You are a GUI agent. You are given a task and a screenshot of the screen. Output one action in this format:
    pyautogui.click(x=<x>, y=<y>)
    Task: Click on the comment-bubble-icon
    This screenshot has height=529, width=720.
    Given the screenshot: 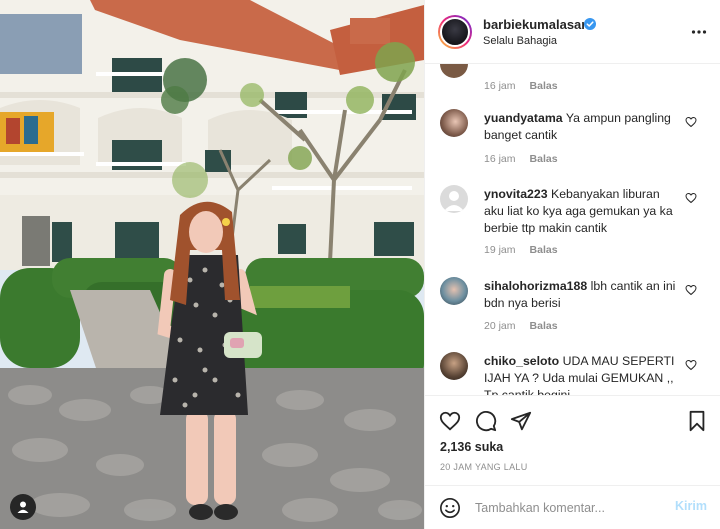 What is the action you would take?
    pyautogui.click(x=486, y=421)
    